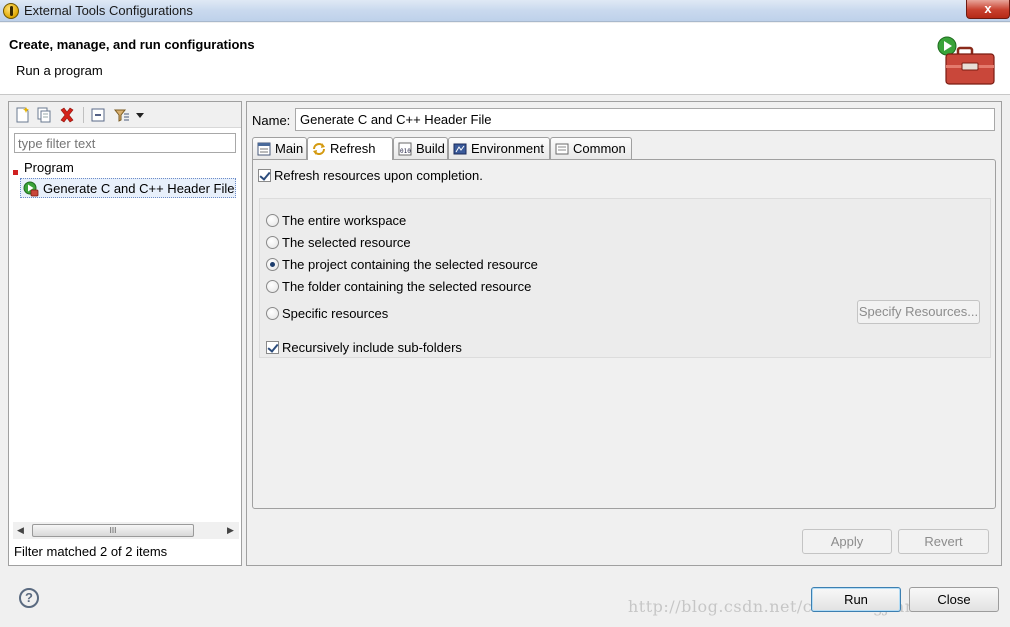 This screenshot has width=1010, height=627. I want to click on radio-selected-resource-label: The selected resource, so click(346, 242).